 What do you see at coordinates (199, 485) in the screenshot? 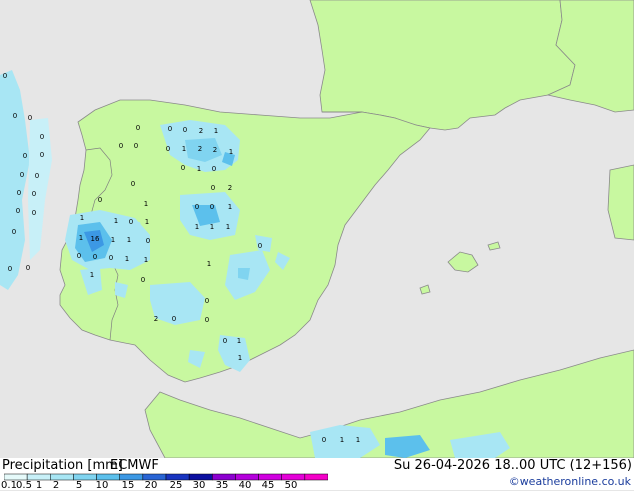
I see `scale-label: 30` at bounding box center [199, 485].